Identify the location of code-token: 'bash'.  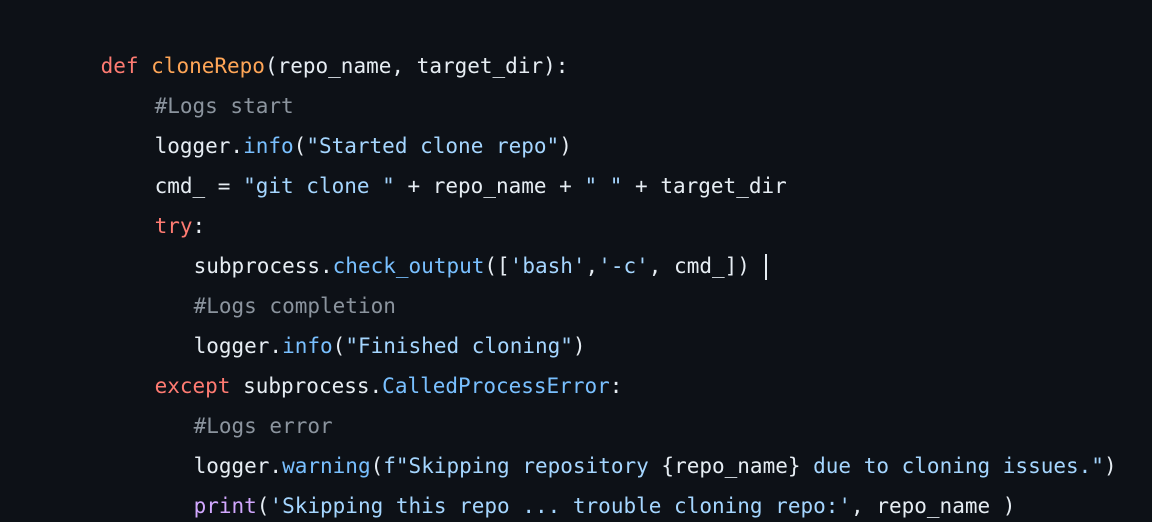
(547, 266).